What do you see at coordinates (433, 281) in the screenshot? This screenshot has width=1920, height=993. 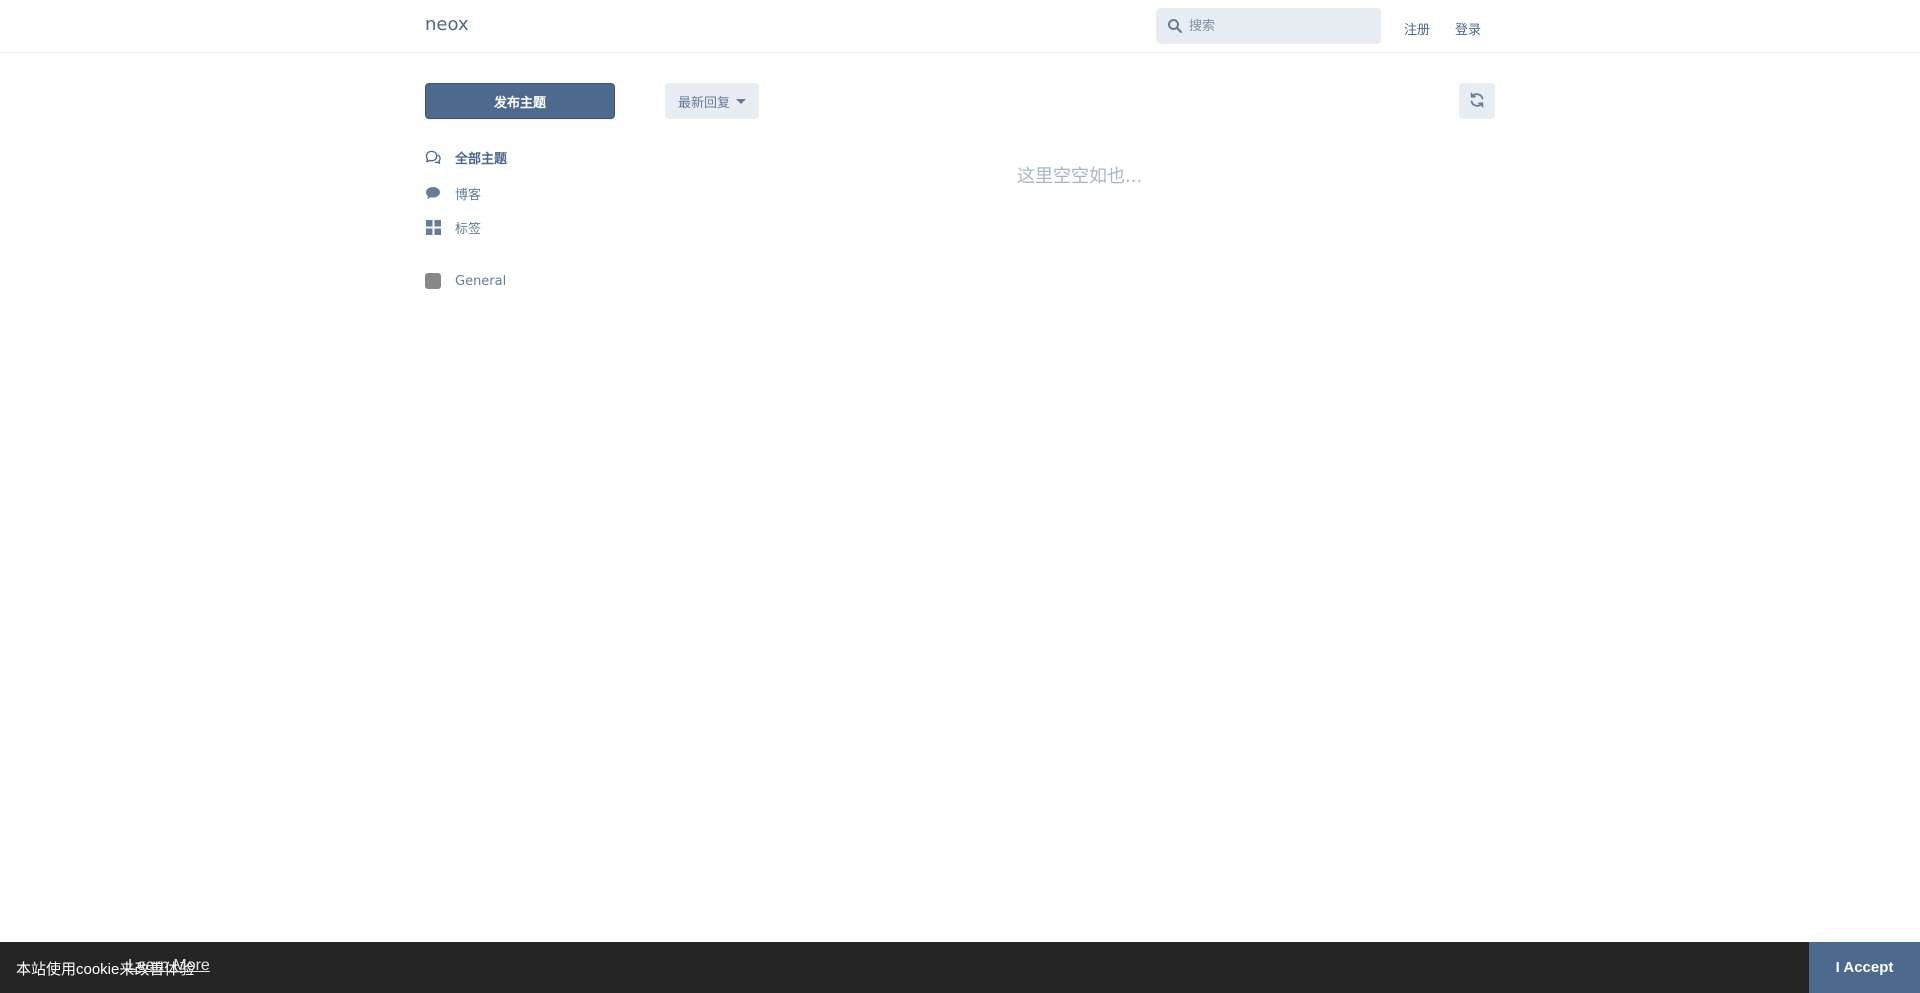 I see `tag-color-swatch` at bounding box center [433, 281].